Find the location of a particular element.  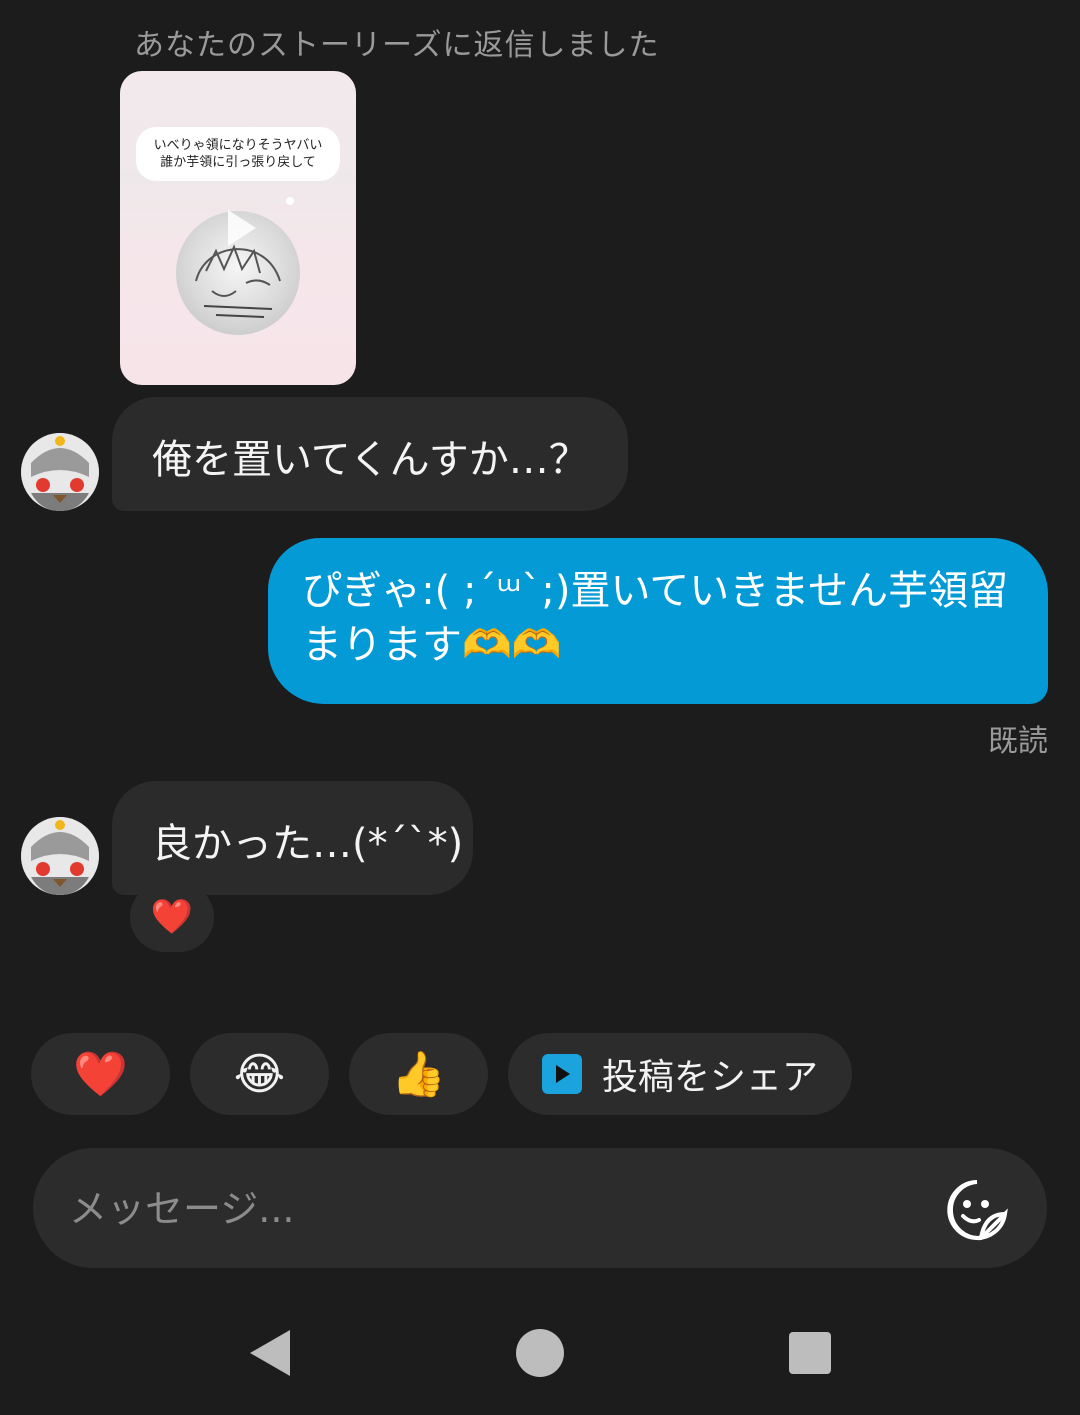

message-text: 俺を置いてくんすか…？ is located at coordinates (370, 460).